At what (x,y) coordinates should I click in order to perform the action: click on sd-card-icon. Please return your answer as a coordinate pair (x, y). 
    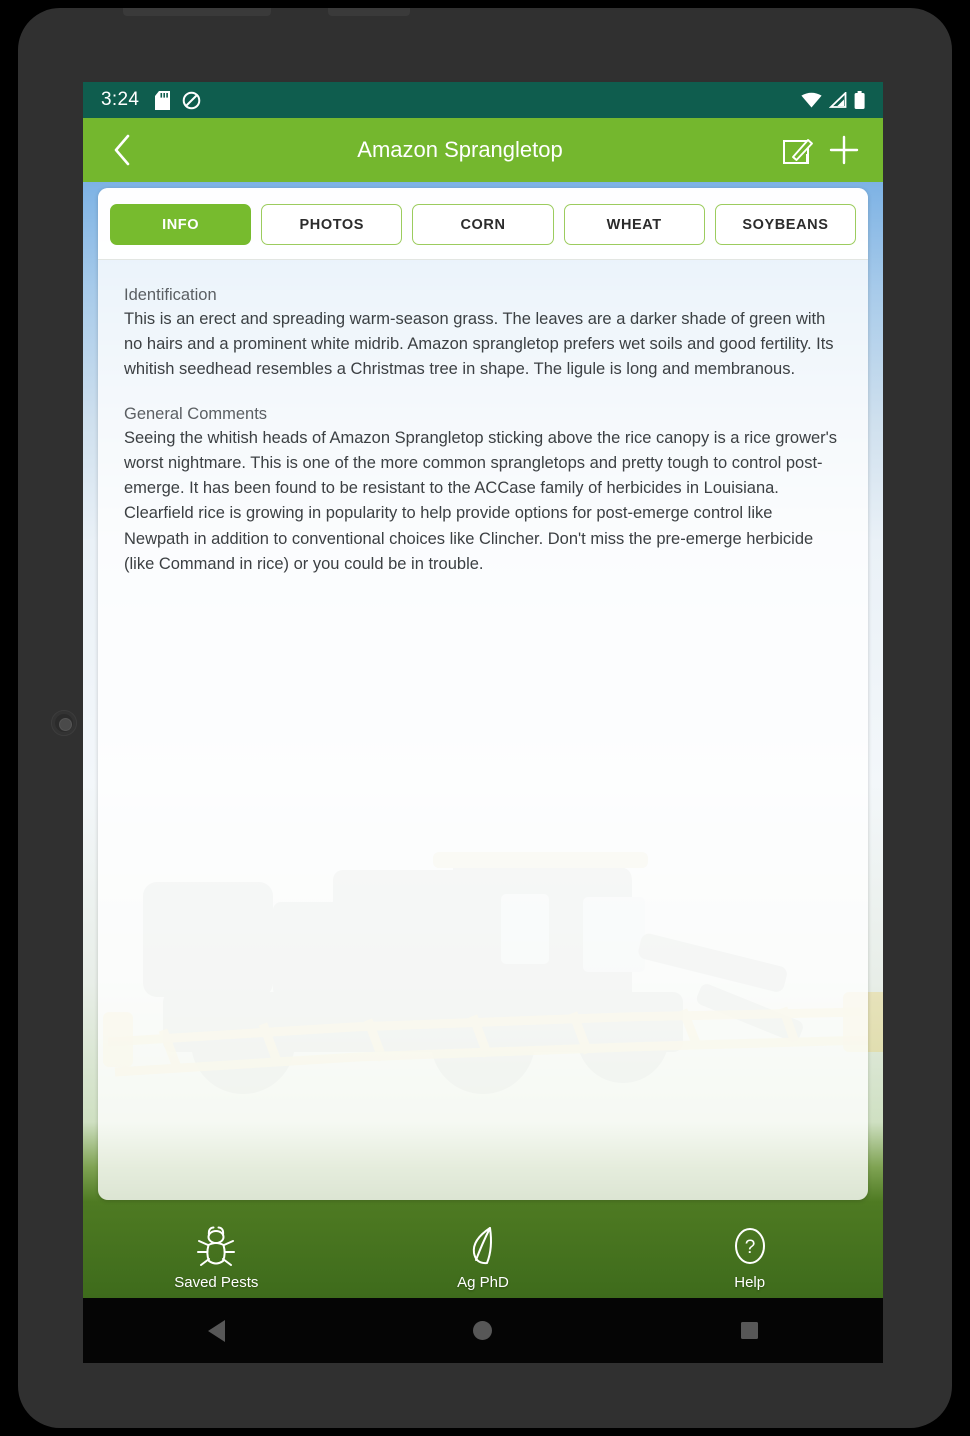
    Looking at the image, I should click on (163, 100).